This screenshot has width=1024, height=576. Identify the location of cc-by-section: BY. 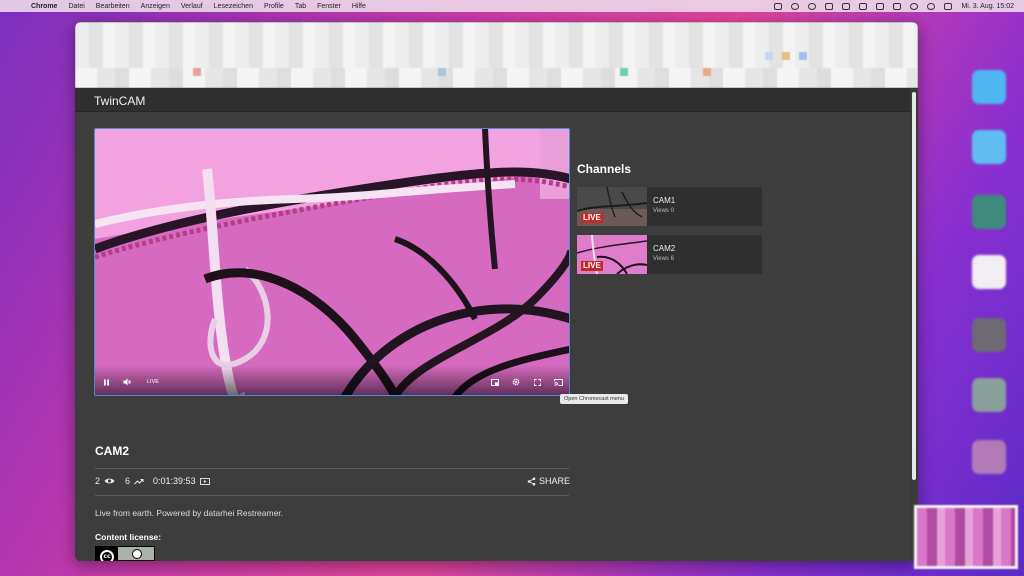
(136, 554).